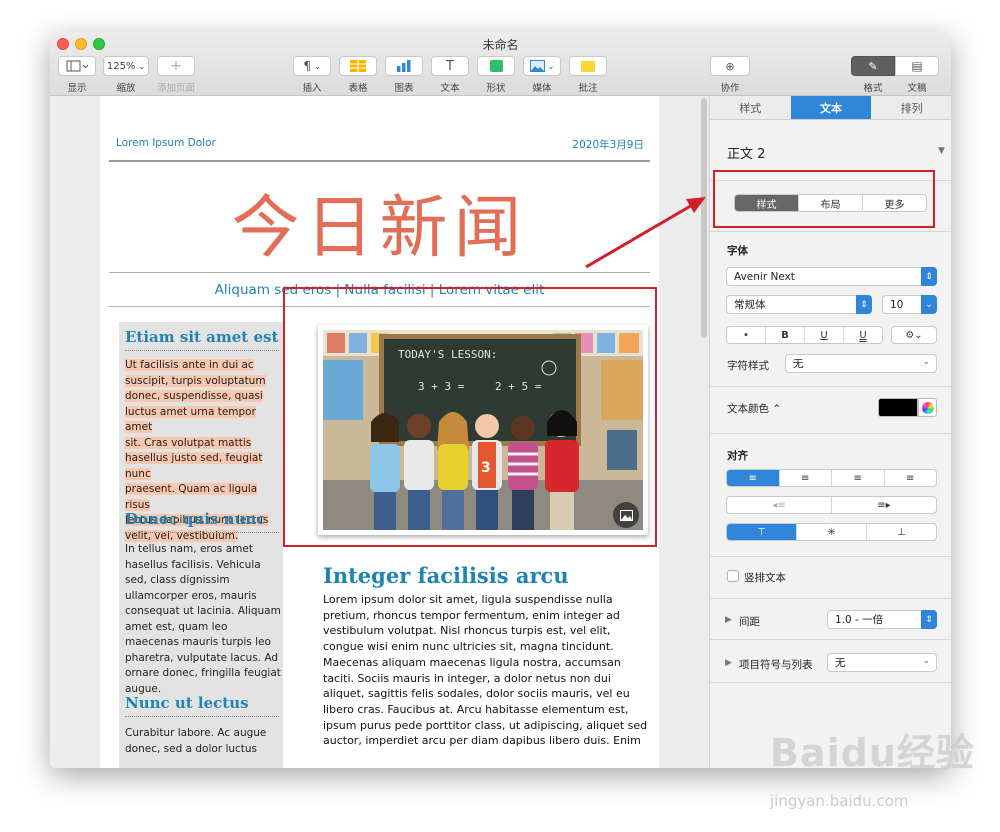 This screenshot has width=1000, height=832. I want to click on annotation-arrow, so click(645, 233).